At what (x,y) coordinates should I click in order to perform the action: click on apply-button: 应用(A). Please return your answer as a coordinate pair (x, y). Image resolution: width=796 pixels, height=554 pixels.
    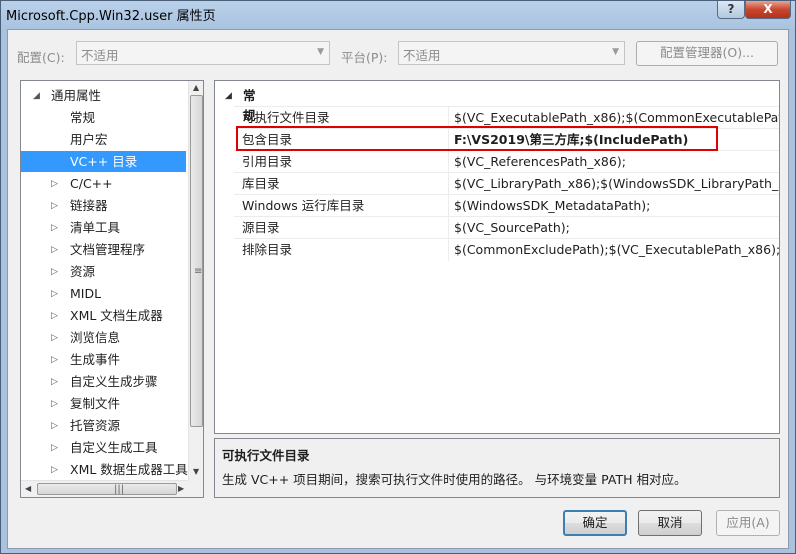
    Looking at the image, I should click on (748, 523).